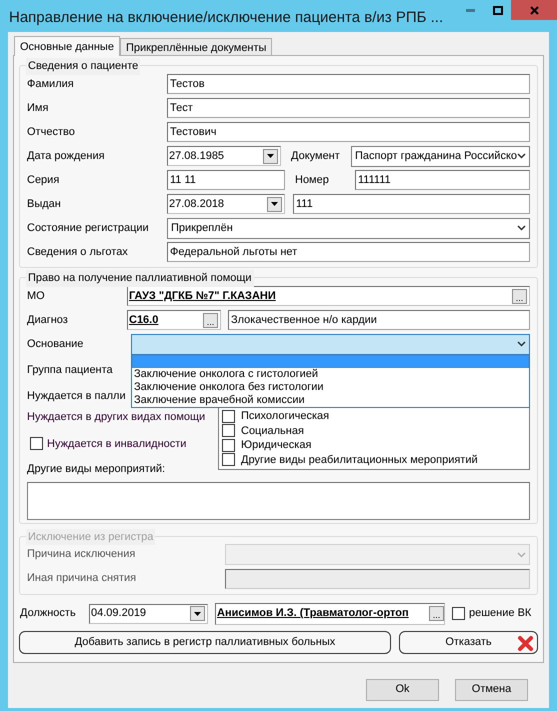 This screenshot has height=711, width=557. Describe the element at coordinates (116, 444) in the screenshot. I see `checkbox-label: Нуждается в инвалидности` at that location.